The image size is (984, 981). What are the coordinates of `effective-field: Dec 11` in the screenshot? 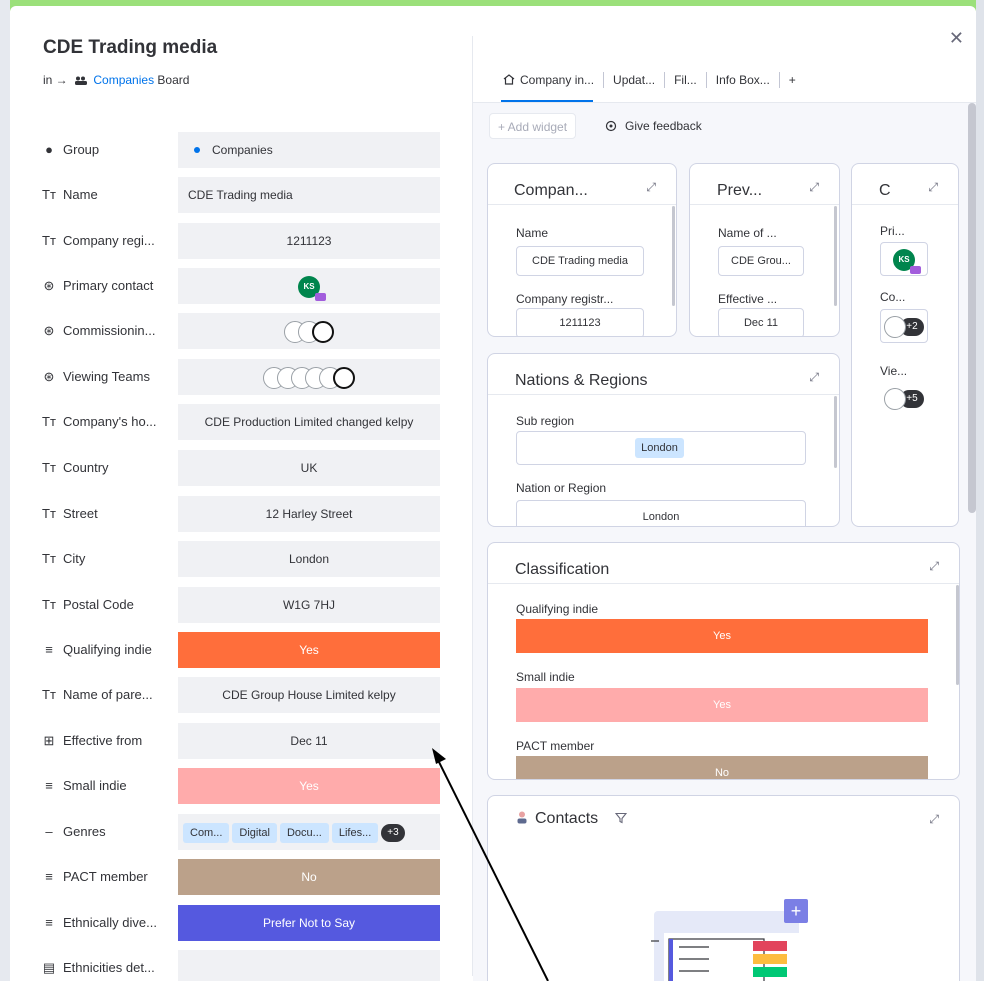 It's located at (761, 322).